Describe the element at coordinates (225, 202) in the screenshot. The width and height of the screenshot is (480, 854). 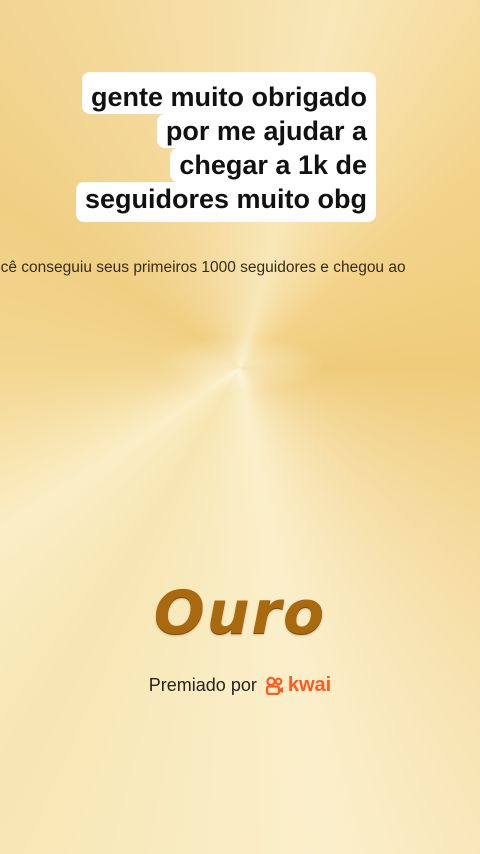
I see `caption-line-4: seguidores muito obg` at that location.